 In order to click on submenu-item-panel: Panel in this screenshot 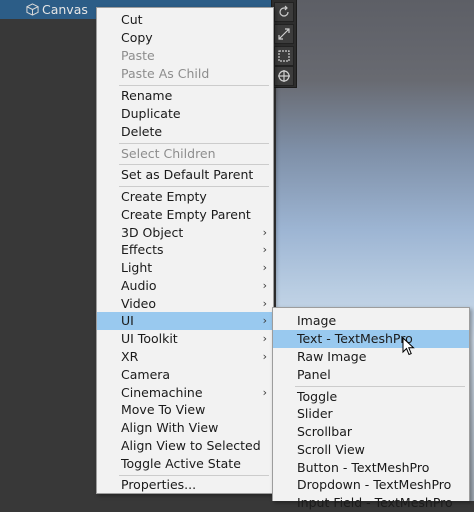, I will do `click(371, 375)`.